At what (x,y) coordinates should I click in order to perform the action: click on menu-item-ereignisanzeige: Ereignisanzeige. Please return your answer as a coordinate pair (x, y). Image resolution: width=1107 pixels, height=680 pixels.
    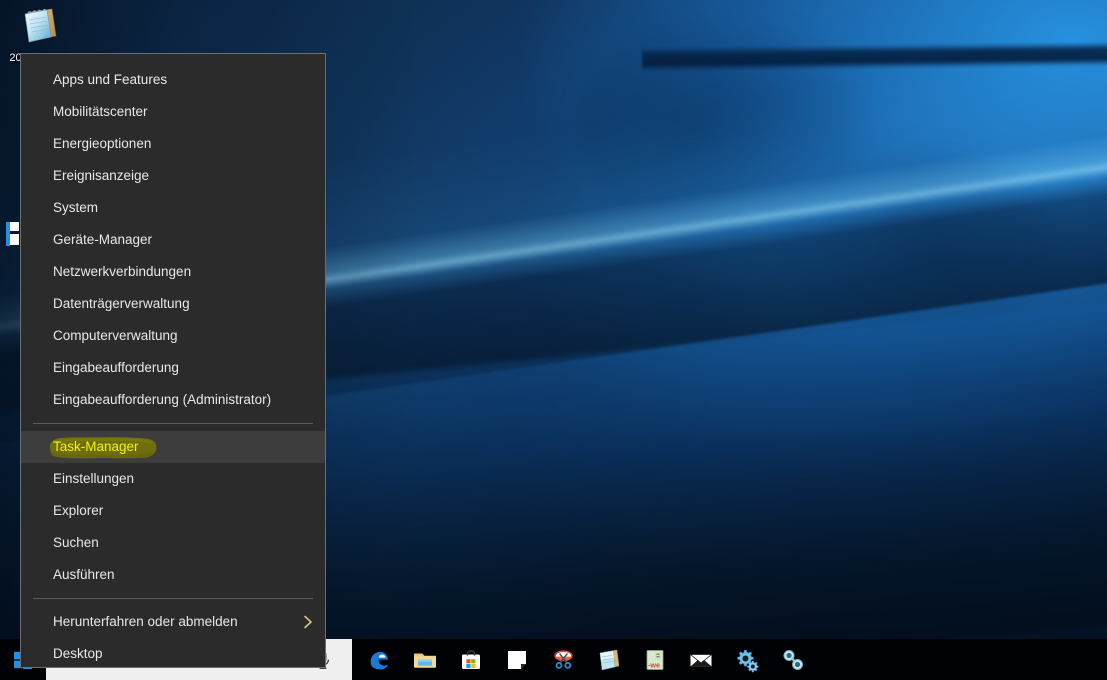
    Looking at the image, I should click on (173, 176).